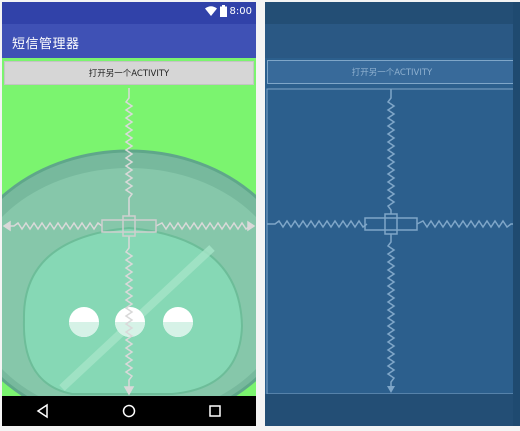  Describe the element at coordinates (516, 214) in the screenshot. I see `blueprint-edge` at that location.